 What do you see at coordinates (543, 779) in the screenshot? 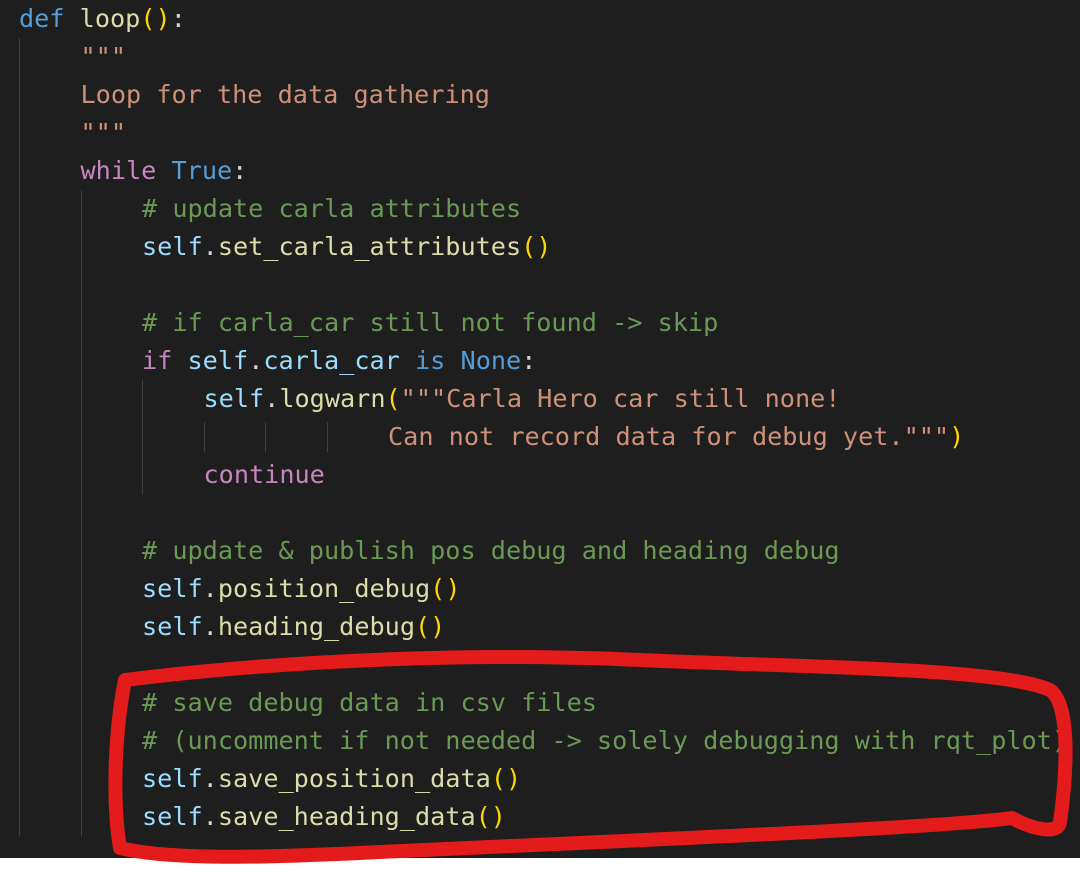
I see `code-line-call-save-position: self.save_position_data()` at bounding box center [543, 779].